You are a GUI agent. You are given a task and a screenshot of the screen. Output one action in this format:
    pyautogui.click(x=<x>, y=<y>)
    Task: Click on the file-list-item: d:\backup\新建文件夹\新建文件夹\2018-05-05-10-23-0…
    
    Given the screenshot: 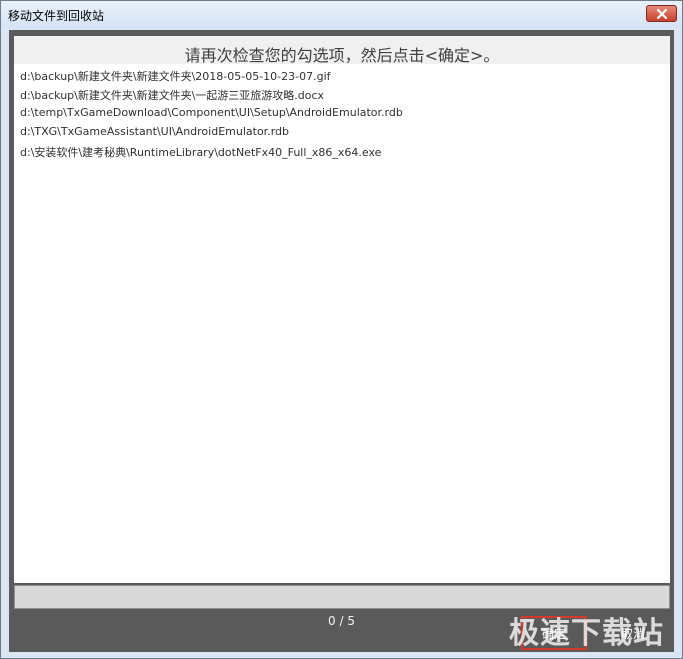 What is the action you would take?
    pyautogui.click(x=175, y=76)
    